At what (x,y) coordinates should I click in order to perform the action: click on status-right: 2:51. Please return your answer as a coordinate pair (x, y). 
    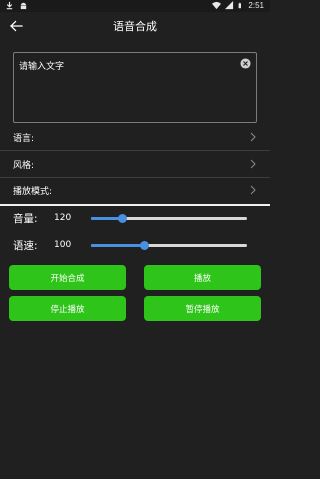
    Looking at the image, I should click on (238, 5).